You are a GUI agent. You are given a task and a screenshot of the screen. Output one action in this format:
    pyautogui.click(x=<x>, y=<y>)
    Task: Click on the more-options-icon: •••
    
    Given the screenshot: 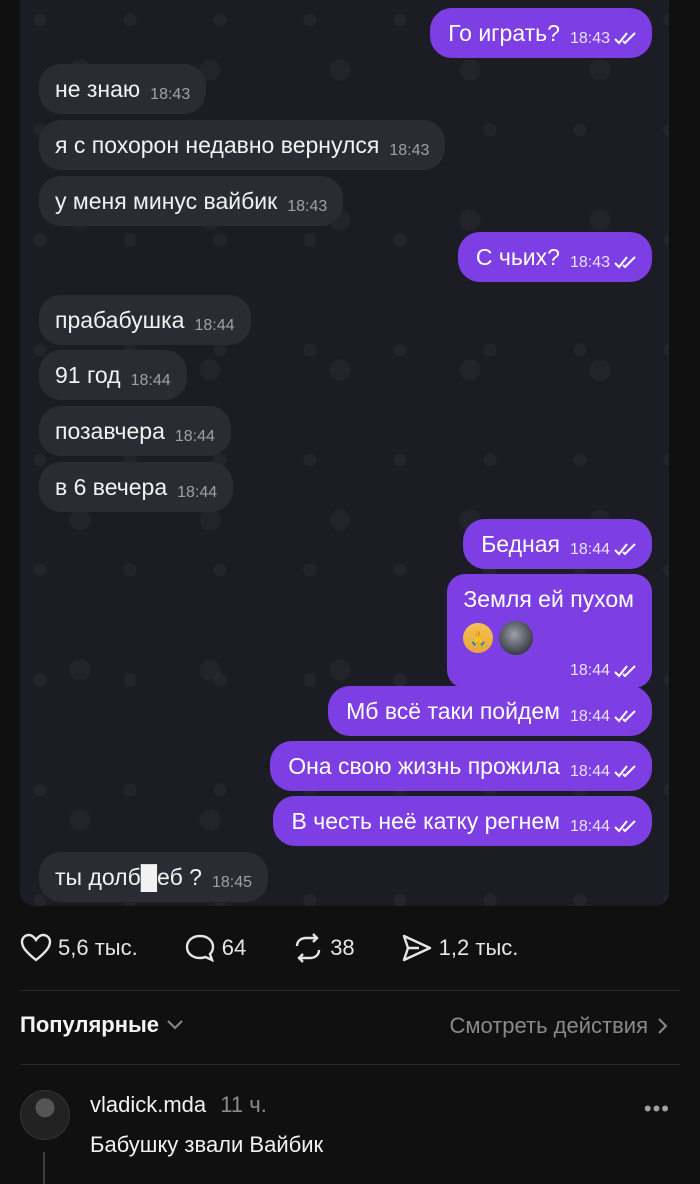 What is the action you would take?
    pyautogui.click(x=657, y=1109)
    